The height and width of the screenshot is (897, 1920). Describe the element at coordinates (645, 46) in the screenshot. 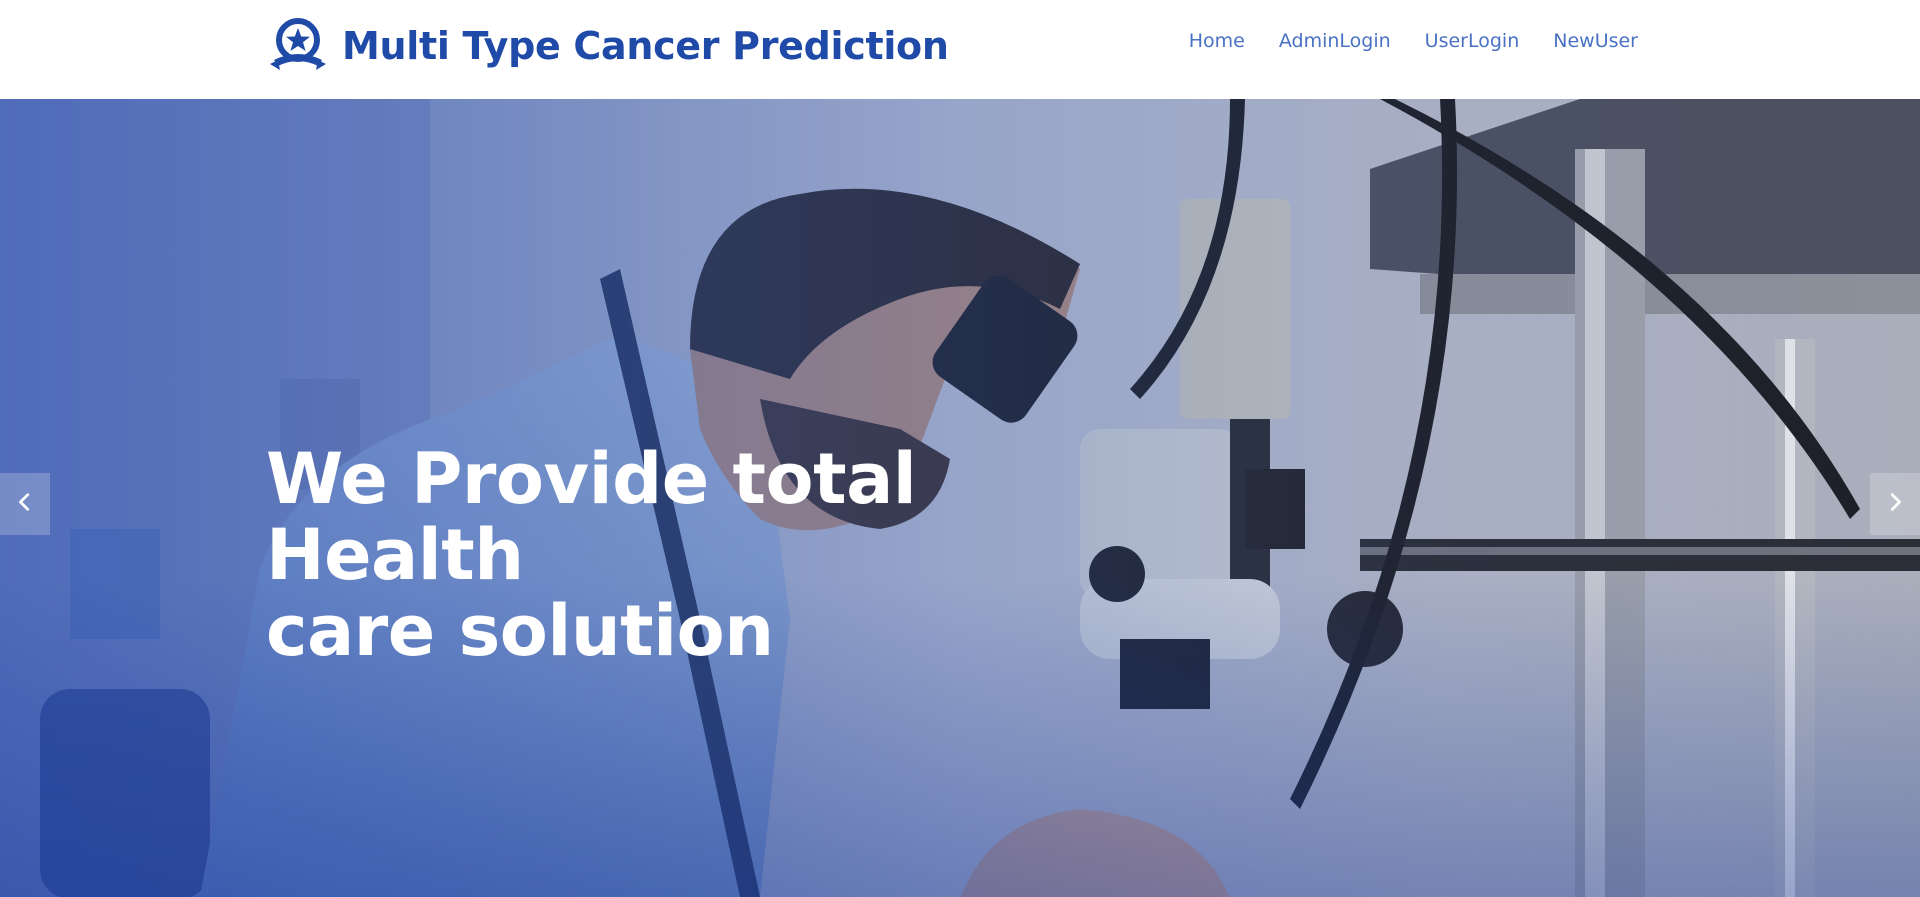

I see `brand-title: Multi Type Cancer Prediction` at that location.